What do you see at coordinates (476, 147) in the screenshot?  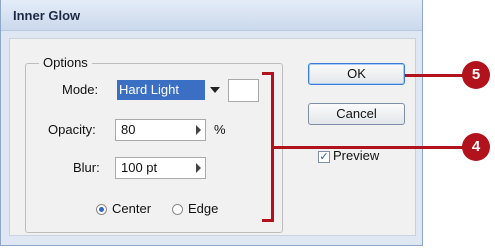 I see `options-callout-badge: 4` at bounding box center [476, 147].